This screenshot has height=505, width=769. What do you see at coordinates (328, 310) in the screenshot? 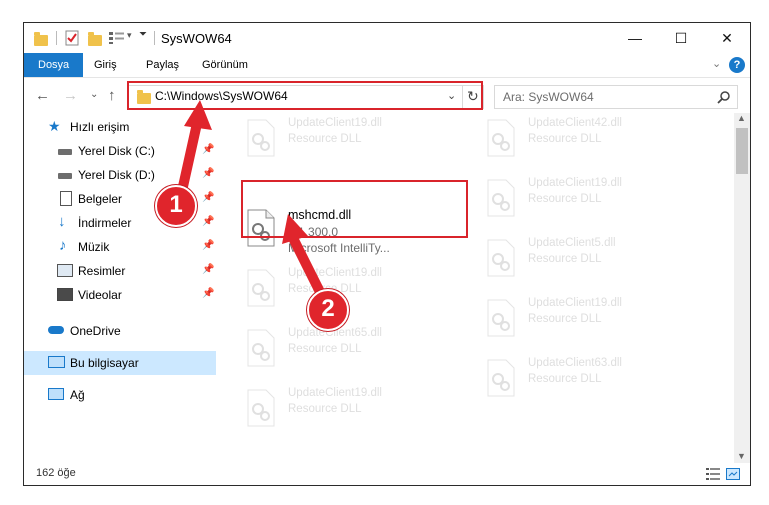
I see `step-marker-2: 2` at bounding box center [328, 310].